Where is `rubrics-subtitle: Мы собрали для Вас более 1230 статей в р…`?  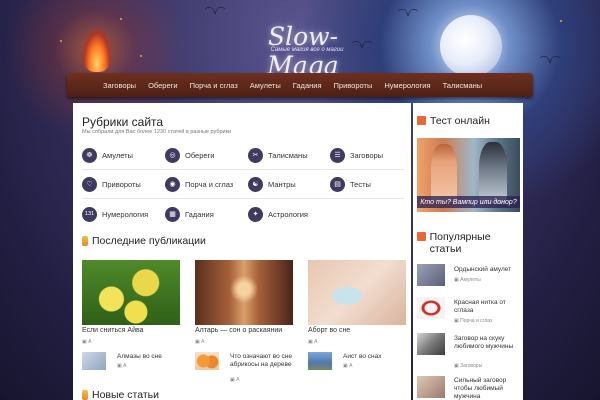
rubrics-subtitle: Мы собрали для Вас более 1230 статей в р… is located at coordinates (157, 132).